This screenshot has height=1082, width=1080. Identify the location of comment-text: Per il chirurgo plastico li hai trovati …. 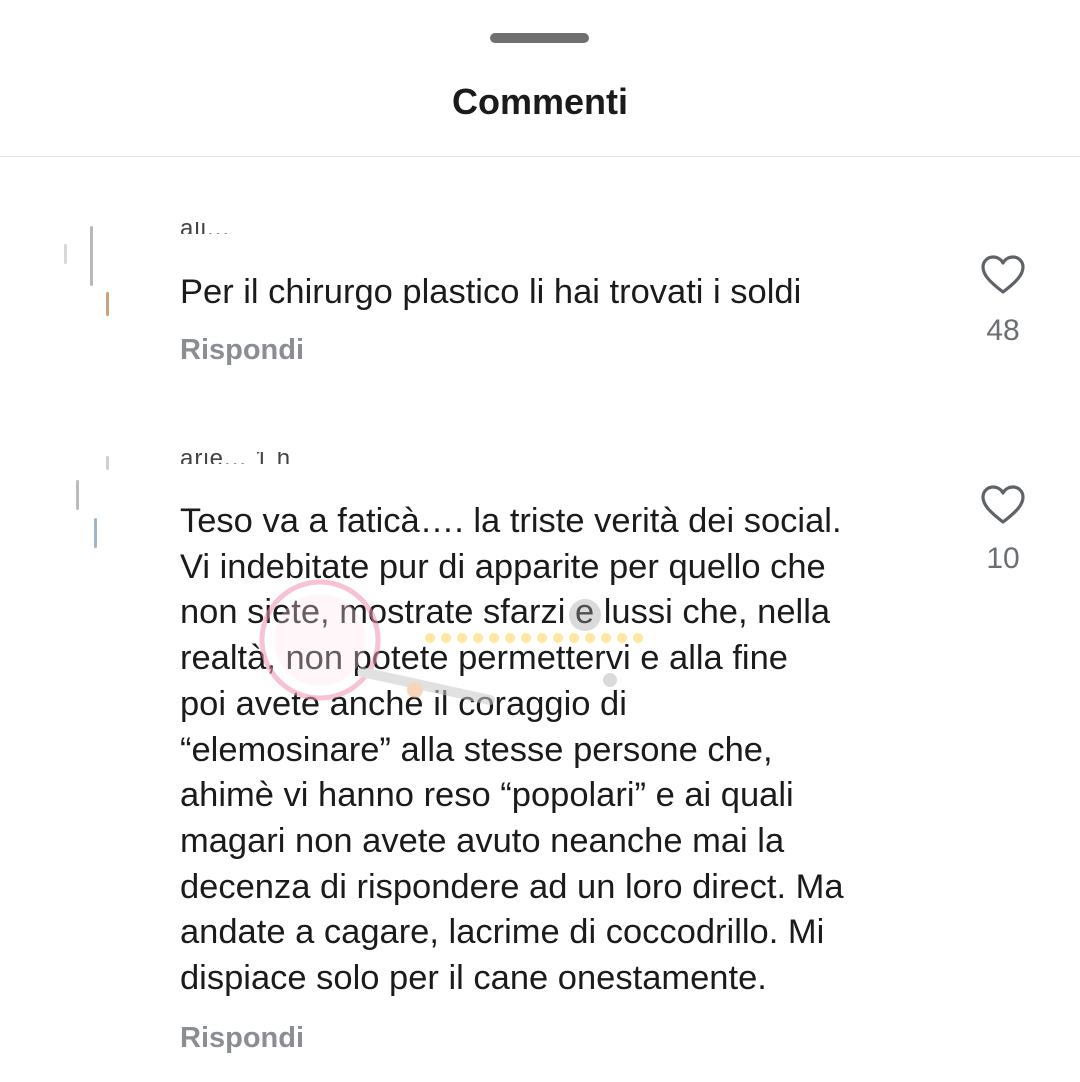
(491, 292).